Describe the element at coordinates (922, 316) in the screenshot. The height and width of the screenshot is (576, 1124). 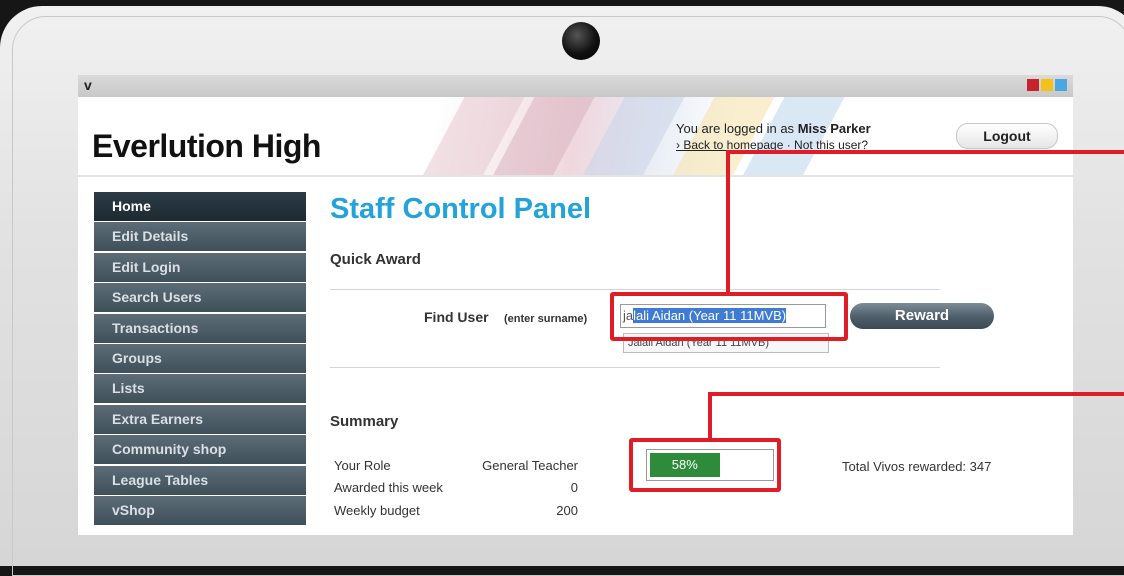
I see `reward-button: Reward` at that location.